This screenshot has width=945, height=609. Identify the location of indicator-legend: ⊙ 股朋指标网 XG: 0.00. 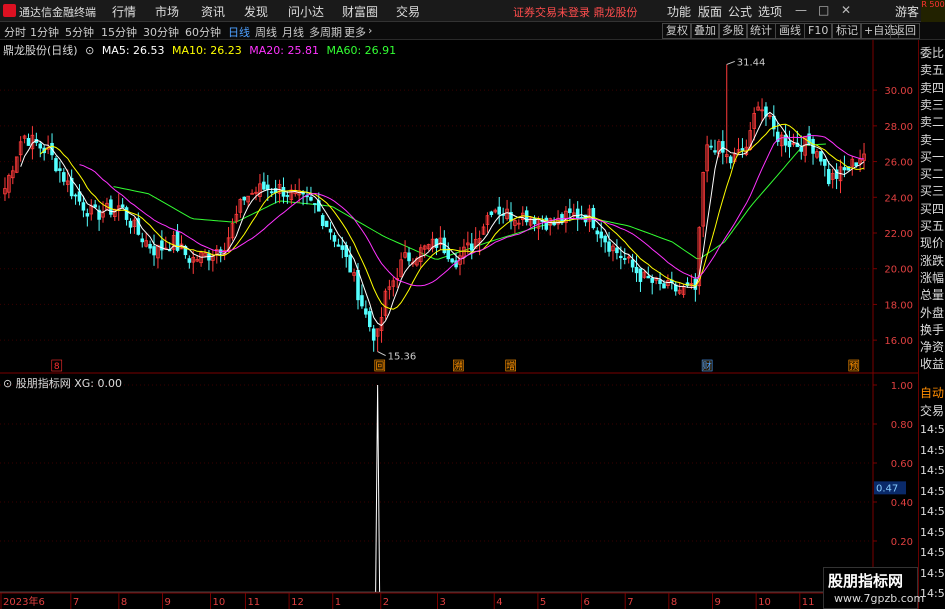
(62, 383).